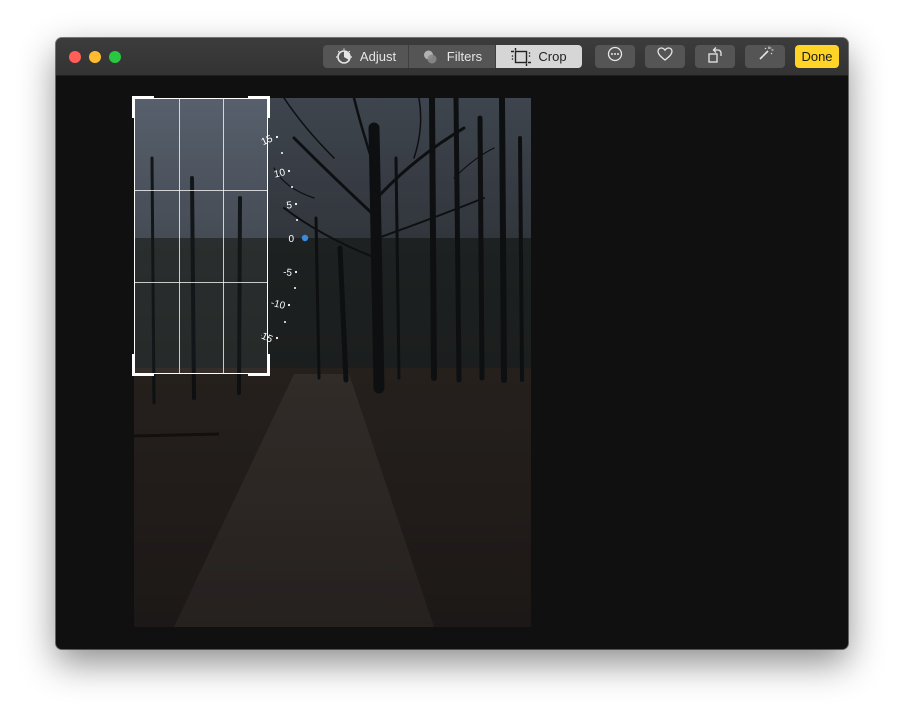  What do you see at coordinates (278, 305) in the screenshot?
I see `dial-tick-label: -10` at bounding box center [278, 305].